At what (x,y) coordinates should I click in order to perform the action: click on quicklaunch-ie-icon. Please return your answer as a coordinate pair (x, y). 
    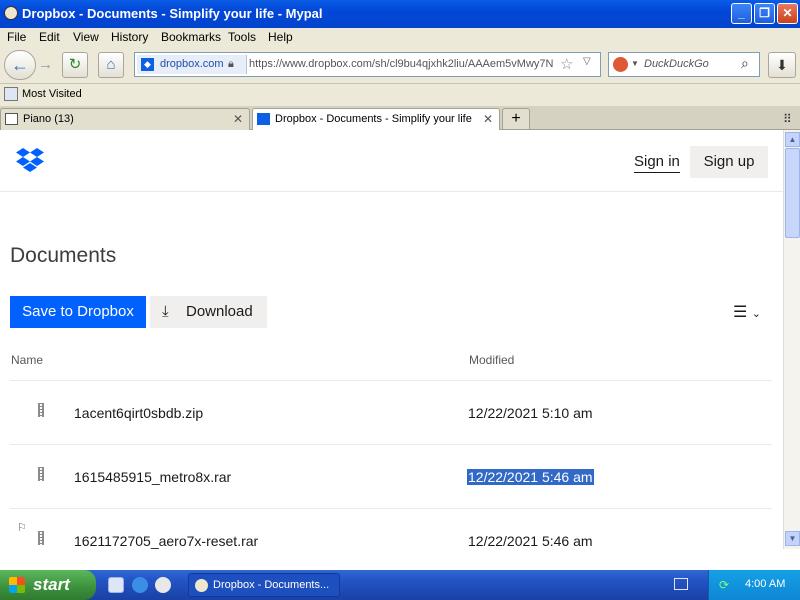
    Looking at the image, I should click on (140, 585).